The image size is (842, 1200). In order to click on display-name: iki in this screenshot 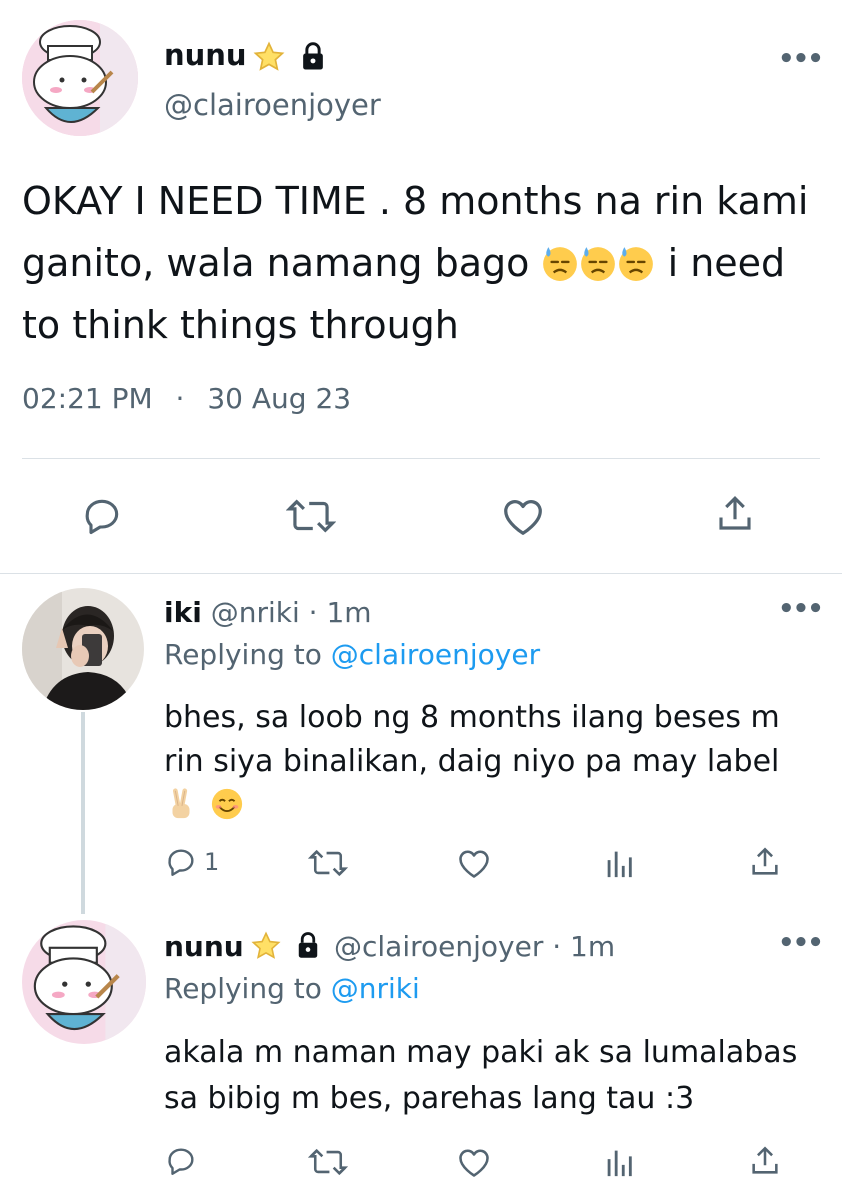, I will do `click(183, 612)`.